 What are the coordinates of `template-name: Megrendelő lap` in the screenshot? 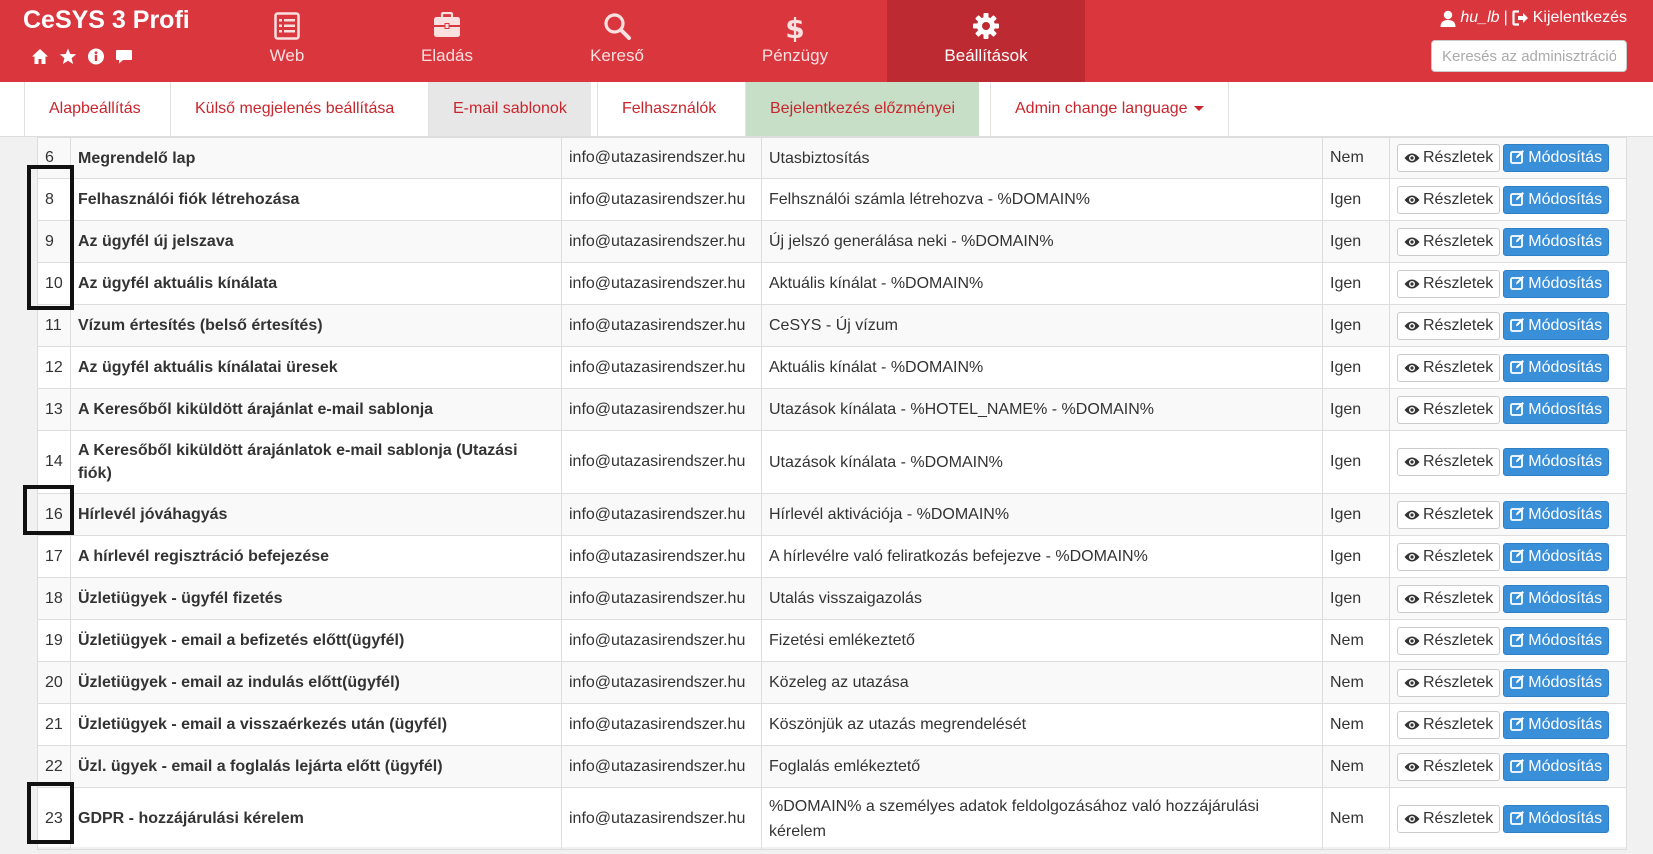 It's located at (316, 158).